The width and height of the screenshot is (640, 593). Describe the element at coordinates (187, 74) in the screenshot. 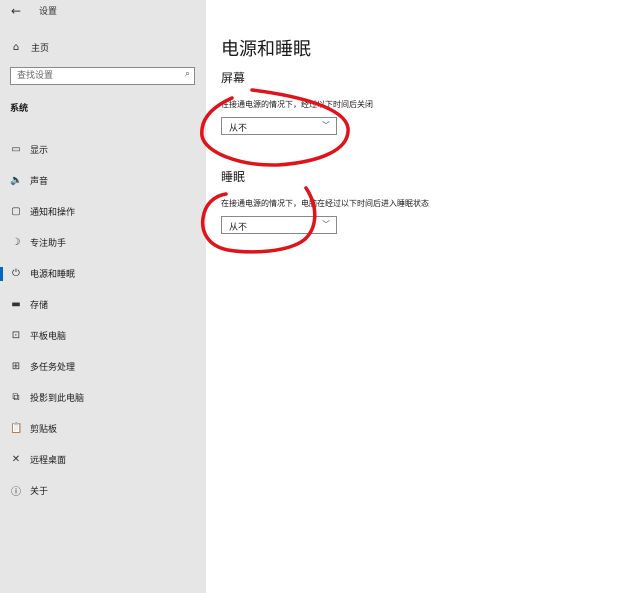

I see `search-icon: ⌕` at that location.